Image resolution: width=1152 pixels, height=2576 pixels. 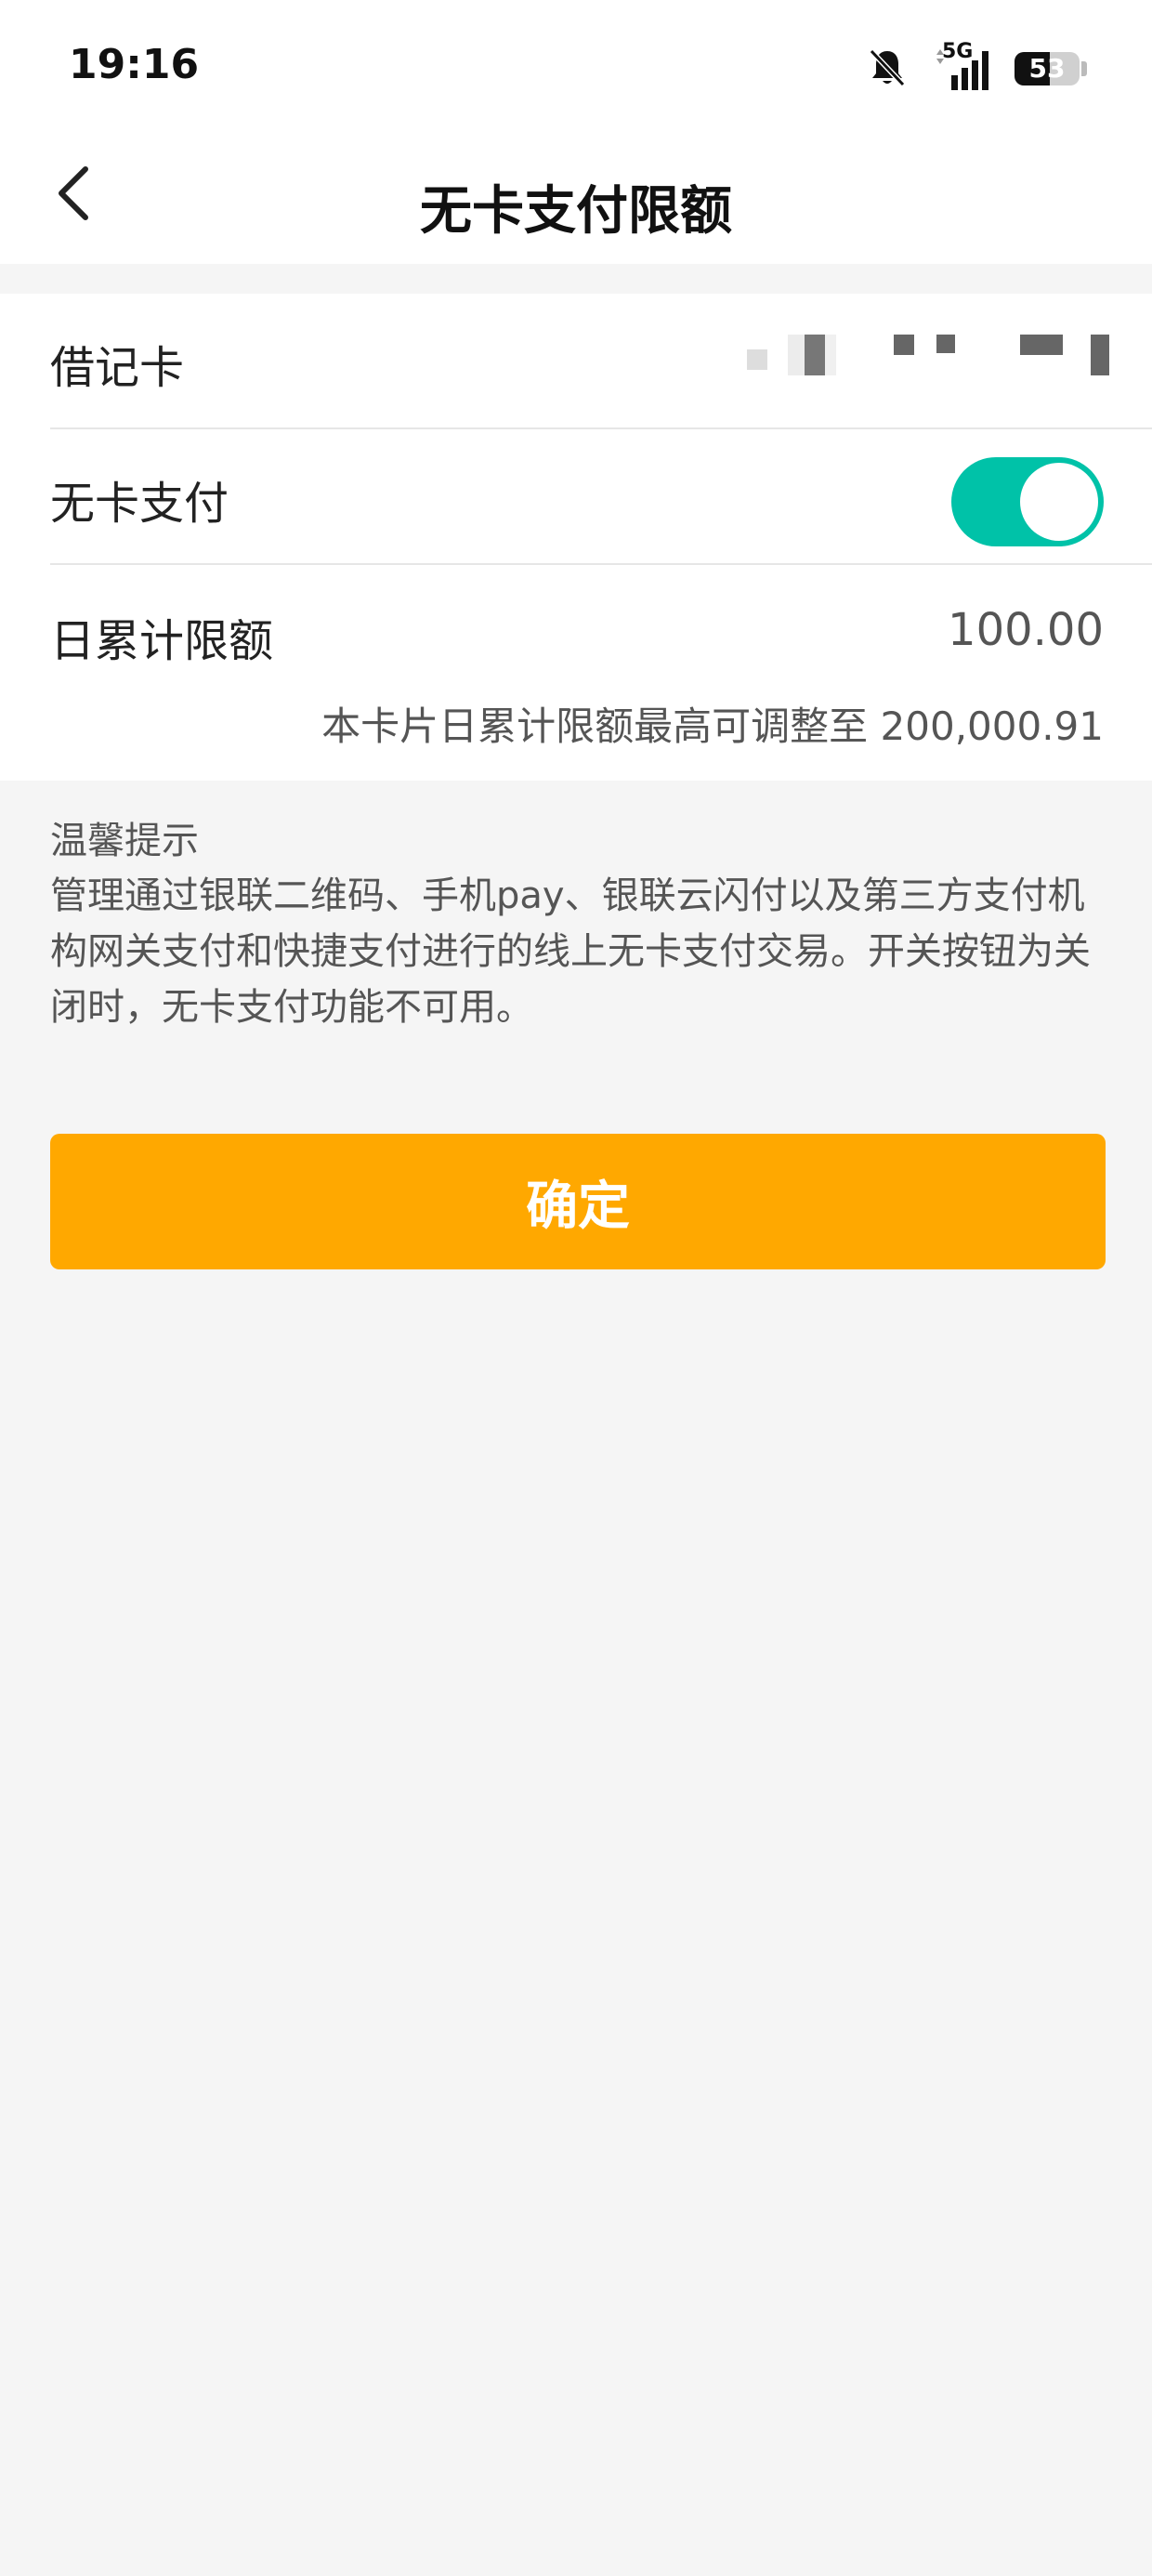 I want to click on no-card-pay-label: 无卡支付, so click(x=139, y=504).